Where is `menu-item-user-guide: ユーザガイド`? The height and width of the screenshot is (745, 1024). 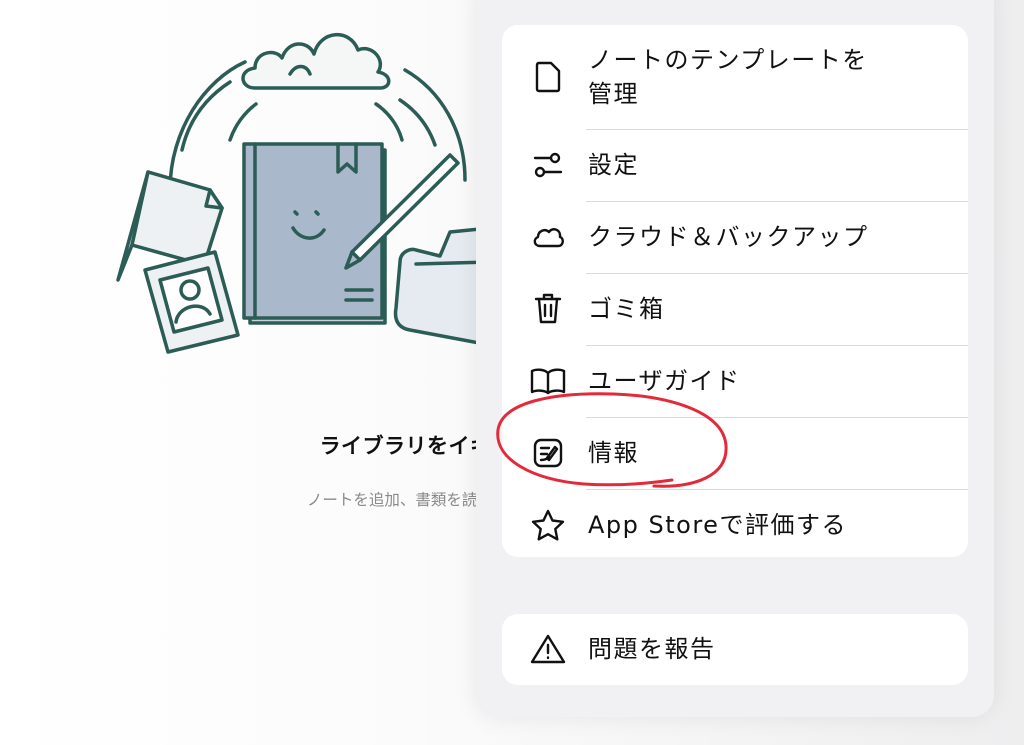 menu-item-user-guide: ユーザガイド is located at coordinates (735, 381).